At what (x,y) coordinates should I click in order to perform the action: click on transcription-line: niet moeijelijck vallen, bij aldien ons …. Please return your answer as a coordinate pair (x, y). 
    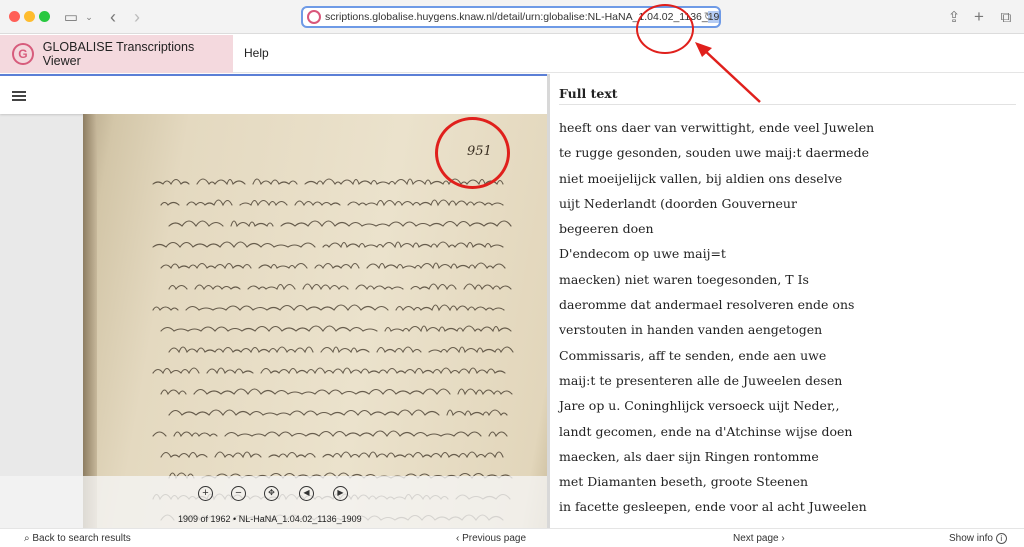
    Looking at the image, I should click on (701, 178).